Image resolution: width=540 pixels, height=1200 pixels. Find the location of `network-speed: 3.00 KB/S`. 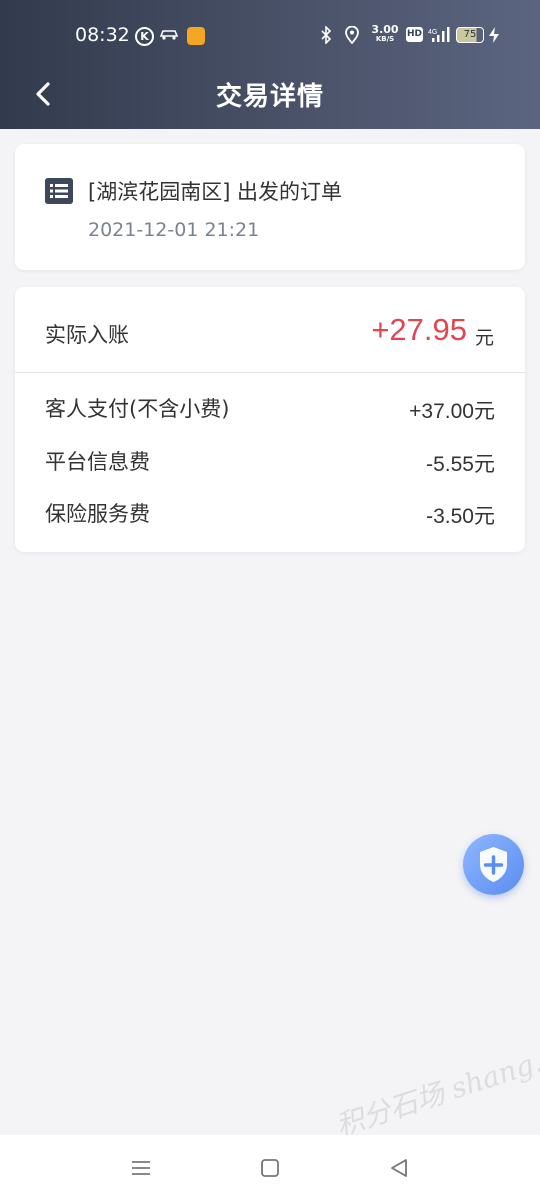

network-speed: 3.00 KB/S is located at coordinates (385, 34).